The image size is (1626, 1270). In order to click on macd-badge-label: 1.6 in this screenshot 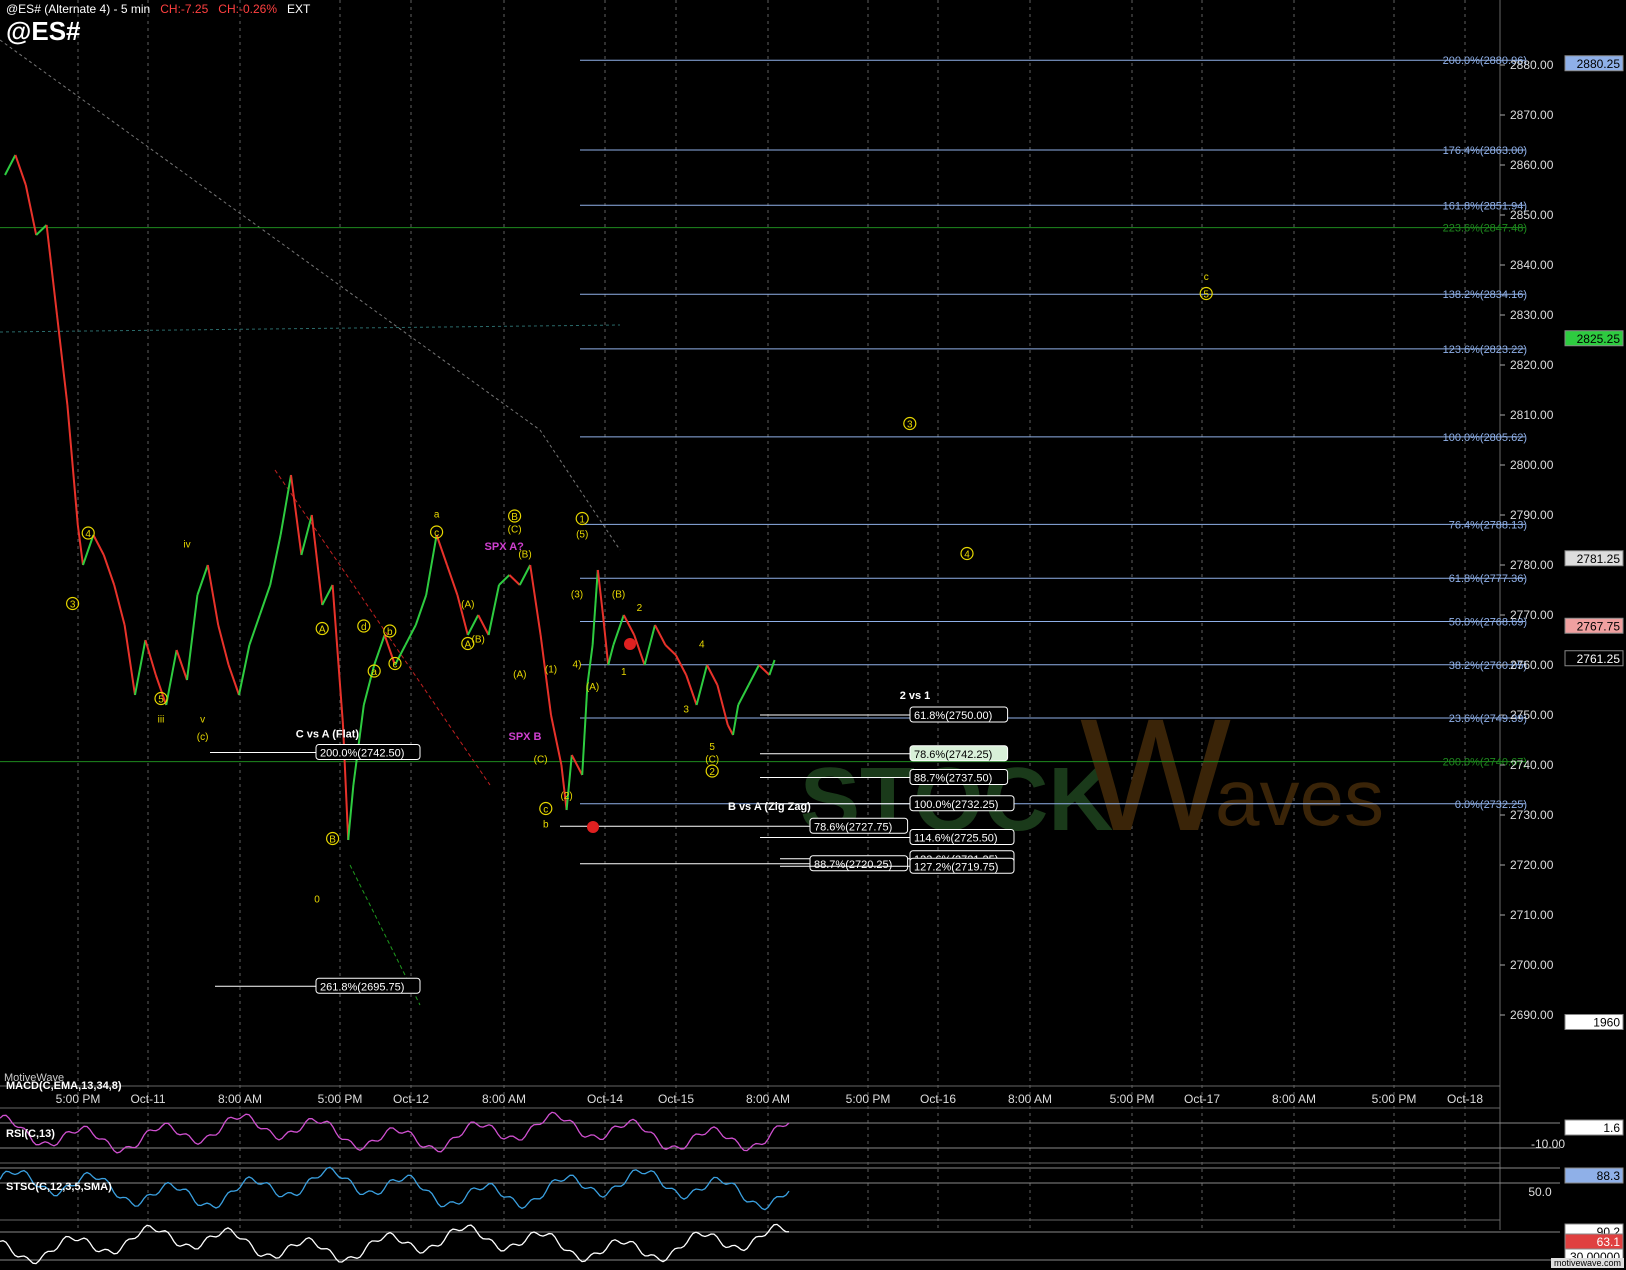, I will do `click(1611, 1128)`.